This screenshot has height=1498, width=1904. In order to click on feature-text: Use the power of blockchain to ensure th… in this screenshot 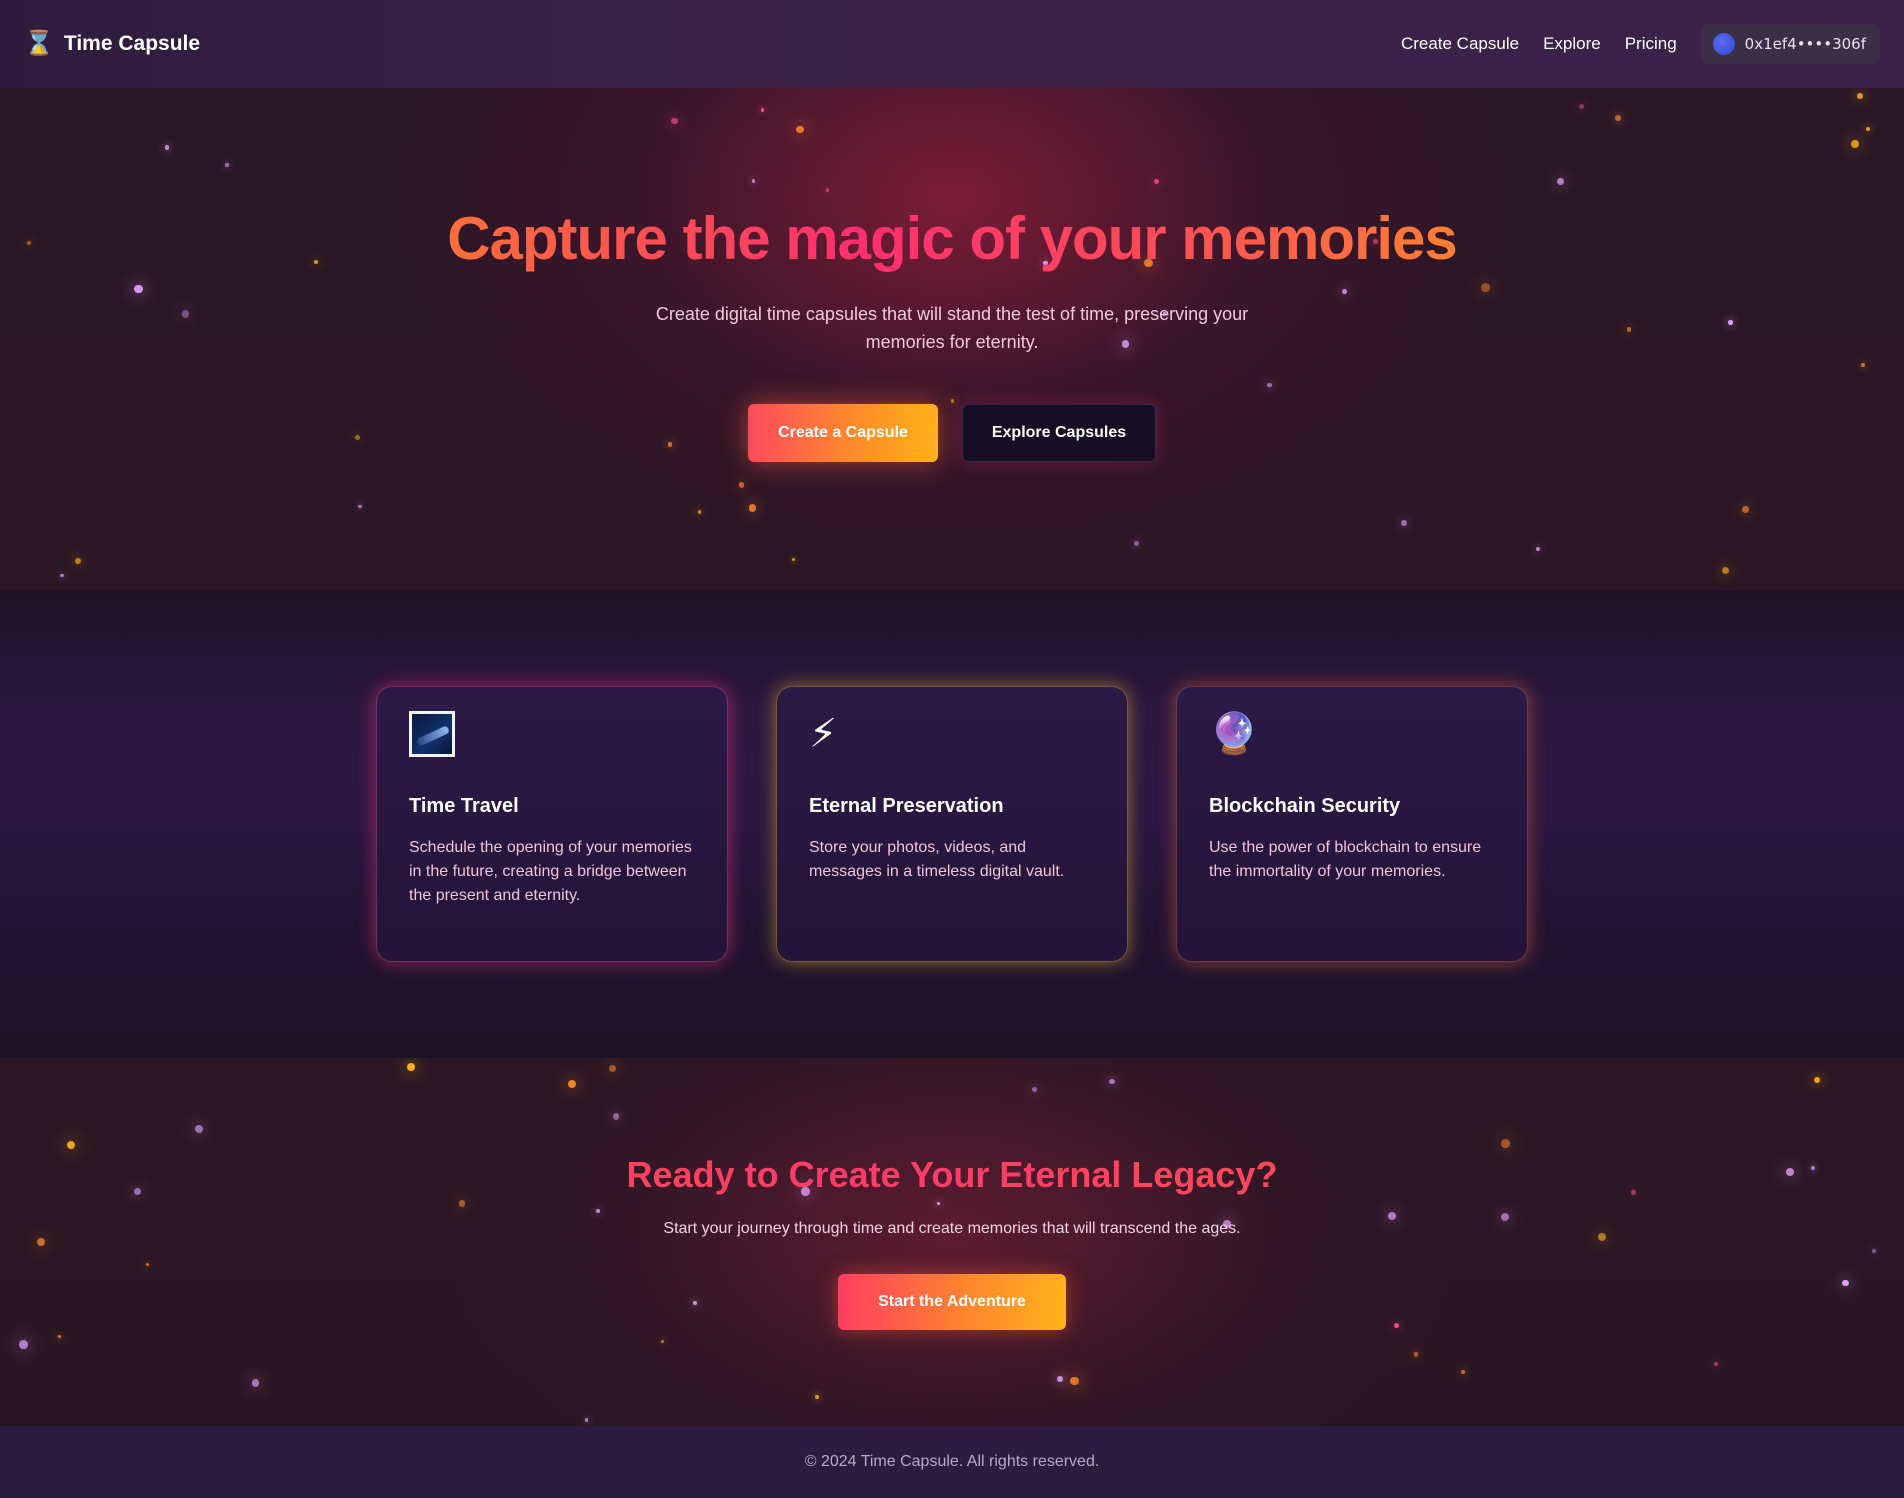, I will do `click(1345, 859)`.